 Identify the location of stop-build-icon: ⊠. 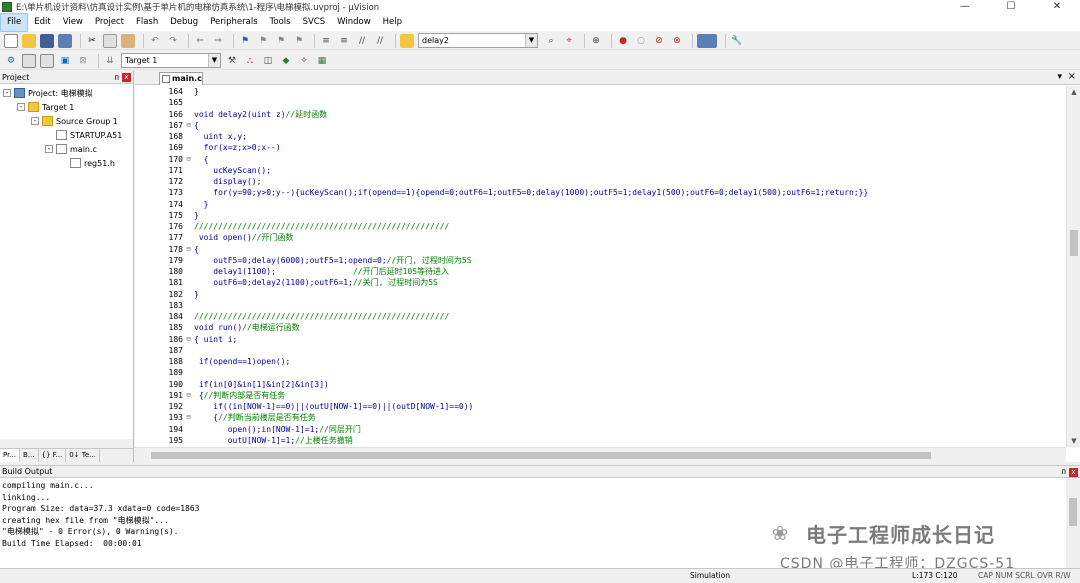
(83, 61).